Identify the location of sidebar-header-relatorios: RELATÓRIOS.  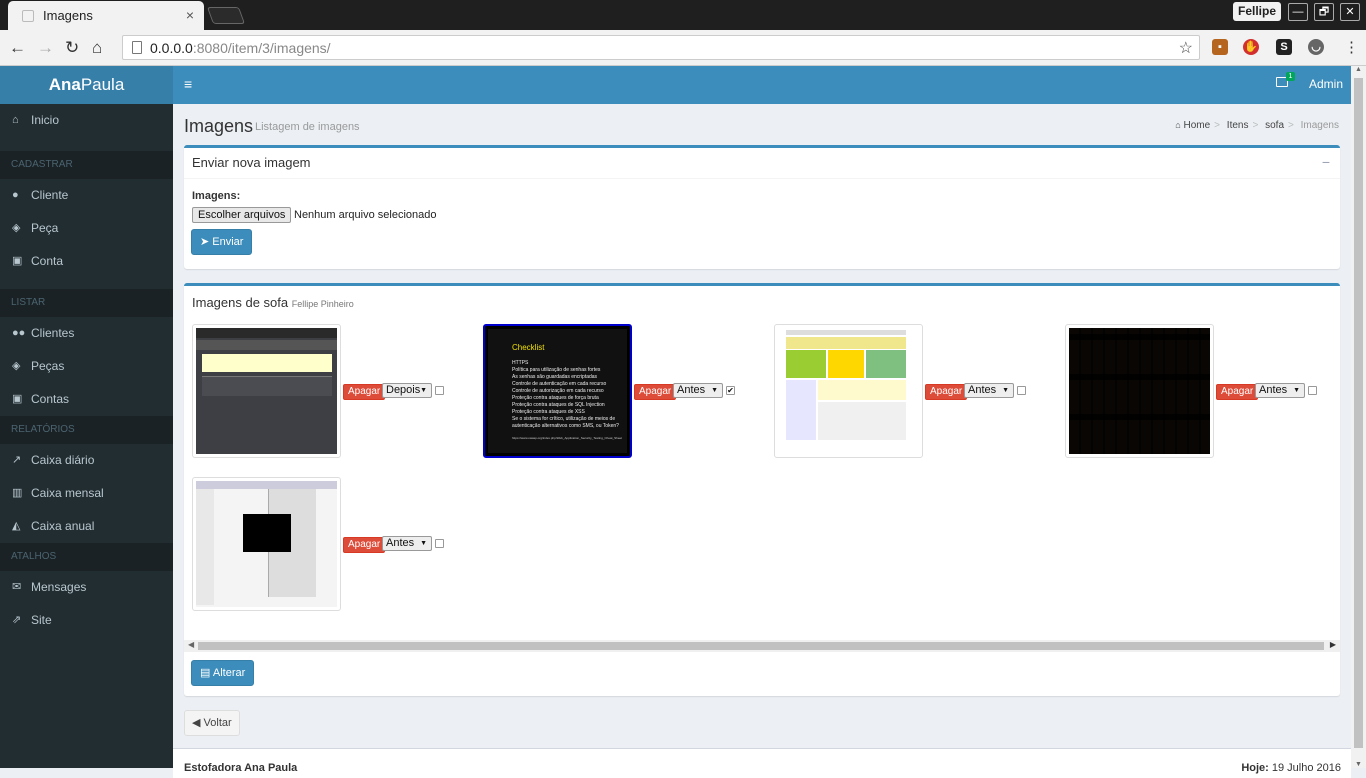
(86, 430).